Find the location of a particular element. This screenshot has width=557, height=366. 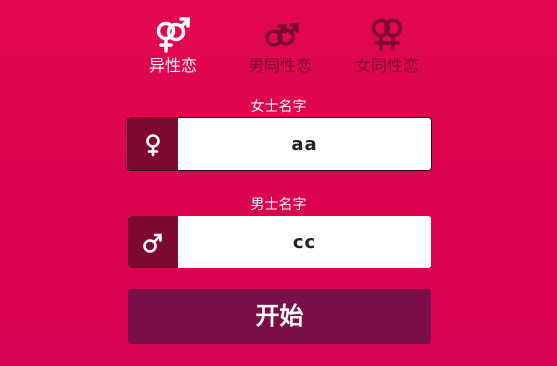

tab-lesbian: 女同性恋 is located at coordinates (387, 45).